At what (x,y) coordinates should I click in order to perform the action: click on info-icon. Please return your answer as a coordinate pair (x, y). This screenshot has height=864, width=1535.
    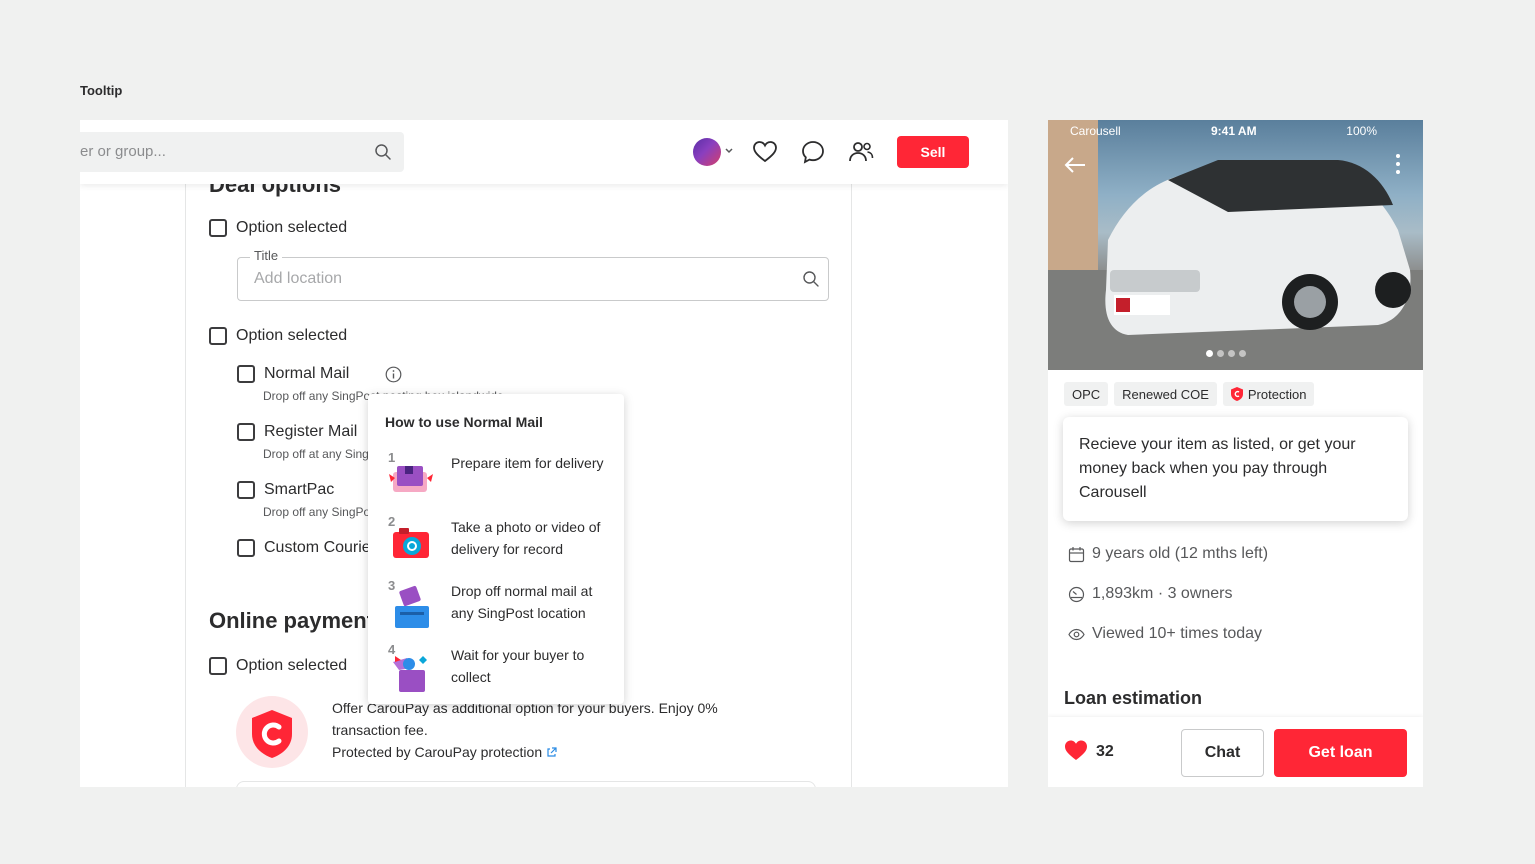
    Looking at the image, I should click on (393, 374).